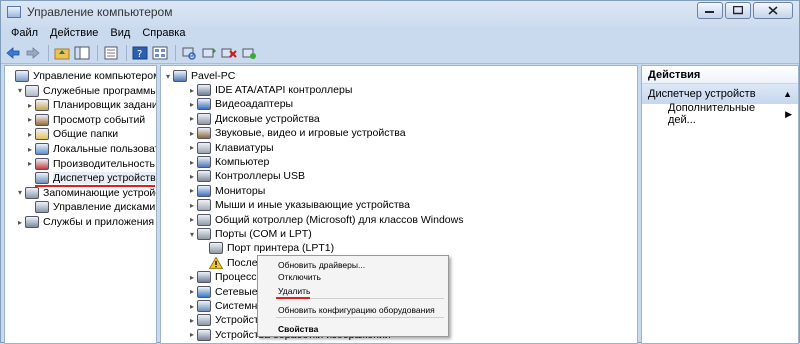 The height and width of the screenshot is (344, 800). What do you see at coordinates (111, 53) in the screenshot?
I see `properties-button` at bounding box center [111, 53].